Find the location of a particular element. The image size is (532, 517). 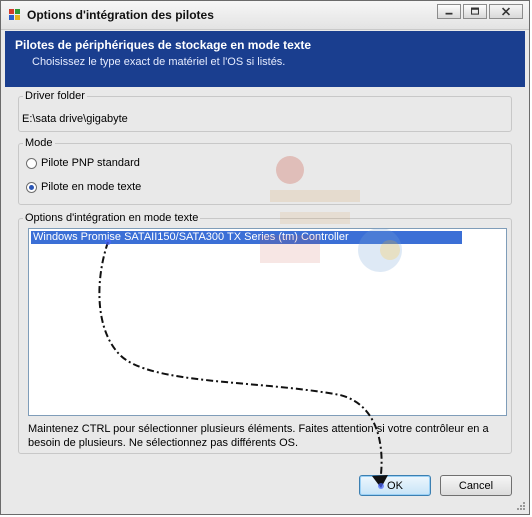

minimize-icon is located at coordinates (449, 13).